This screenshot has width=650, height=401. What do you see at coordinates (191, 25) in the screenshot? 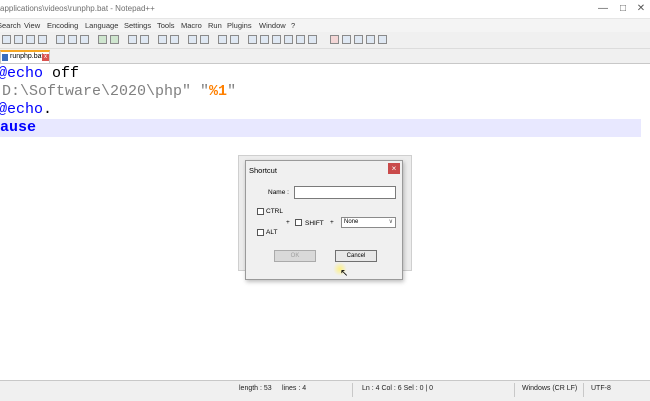
I see `menu-macro: Macro` at bounding box center [191, 25].